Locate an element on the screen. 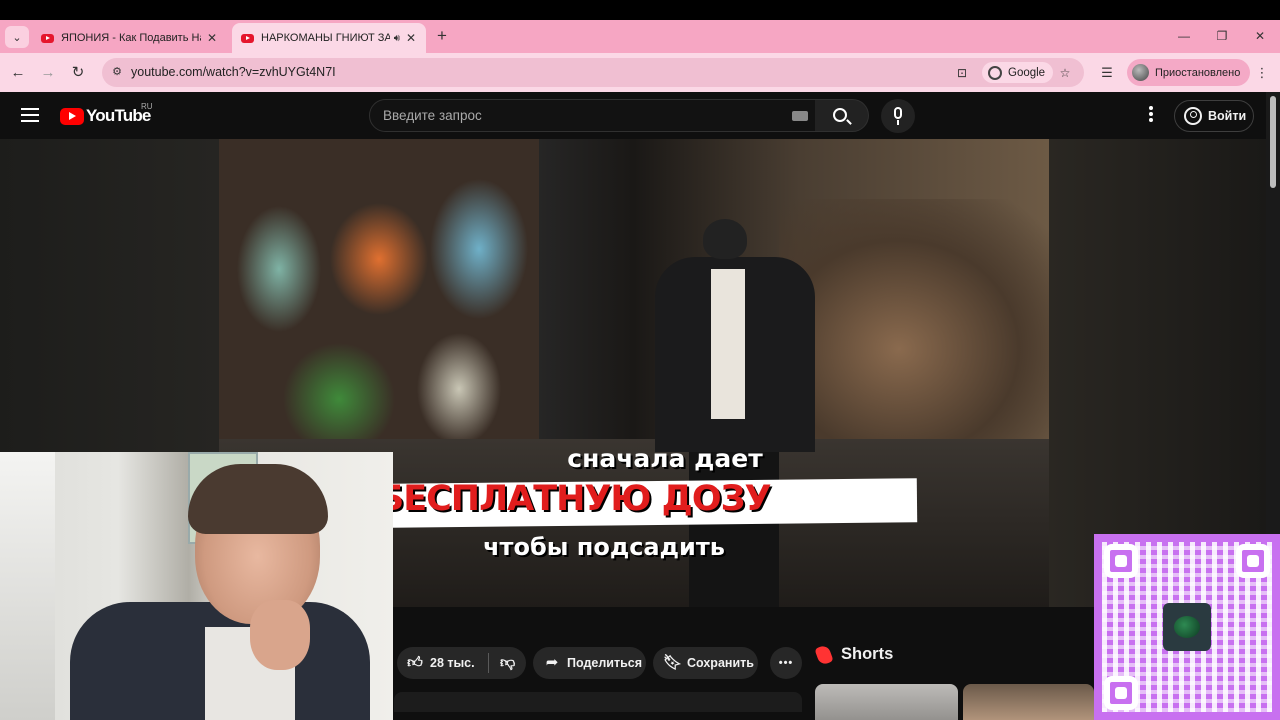 The image size is (1280, 720). google-icon is located at coordinates (995, 72).